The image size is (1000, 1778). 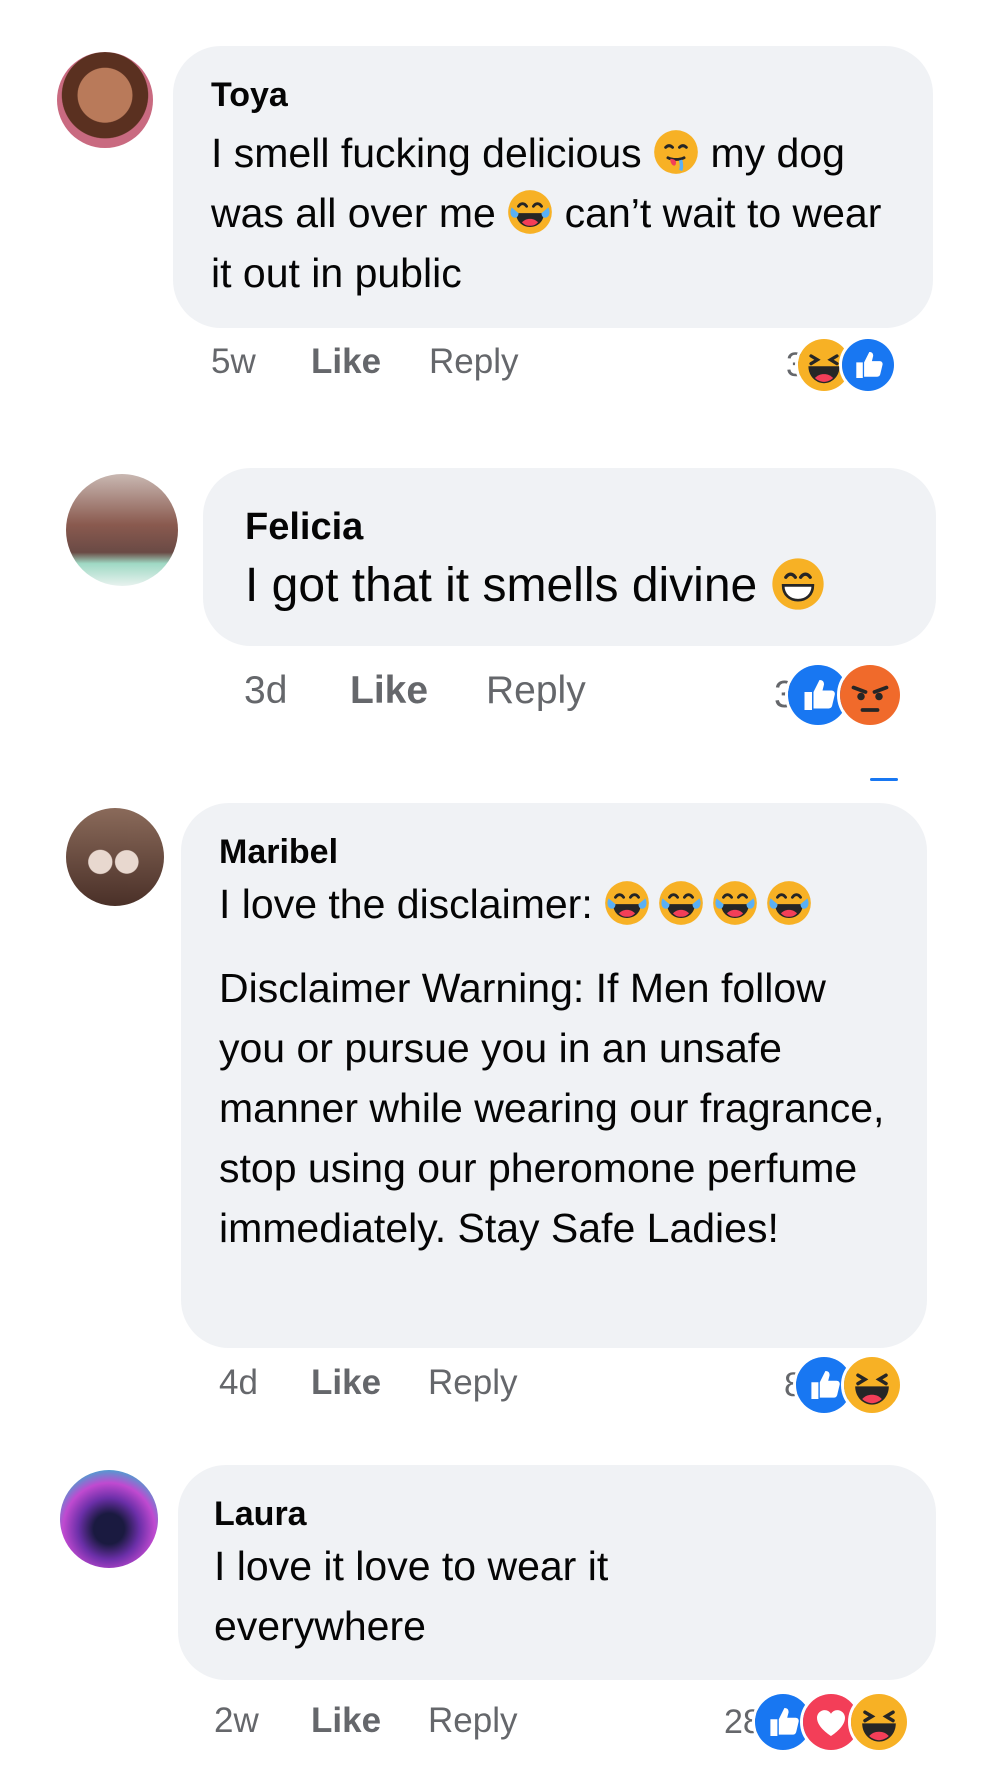 I want to click on haha-icon, so click(x=878, y=1722).